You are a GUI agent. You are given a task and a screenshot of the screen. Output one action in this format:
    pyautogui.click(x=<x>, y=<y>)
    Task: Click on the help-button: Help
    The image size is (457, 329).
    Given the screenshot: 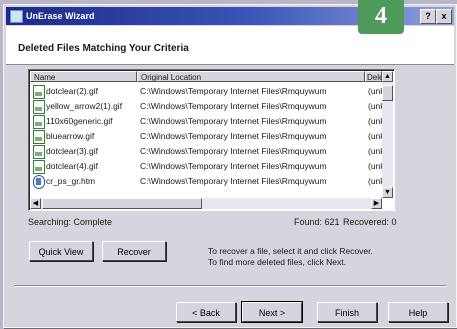 What is the action you would take?
    pyautogui.click(x=418, y=312)
    